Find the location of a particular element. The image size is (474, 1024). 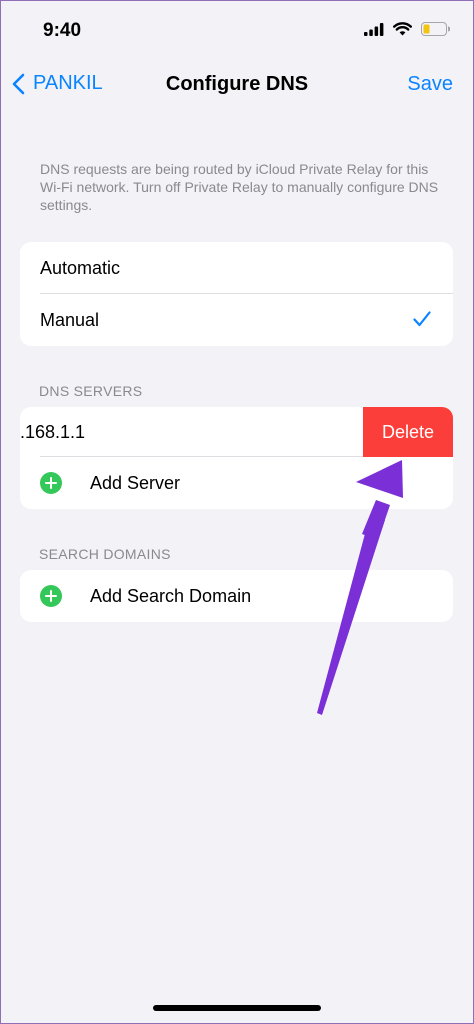

annotation-arrow-icon is located at coordinates (360, 587).